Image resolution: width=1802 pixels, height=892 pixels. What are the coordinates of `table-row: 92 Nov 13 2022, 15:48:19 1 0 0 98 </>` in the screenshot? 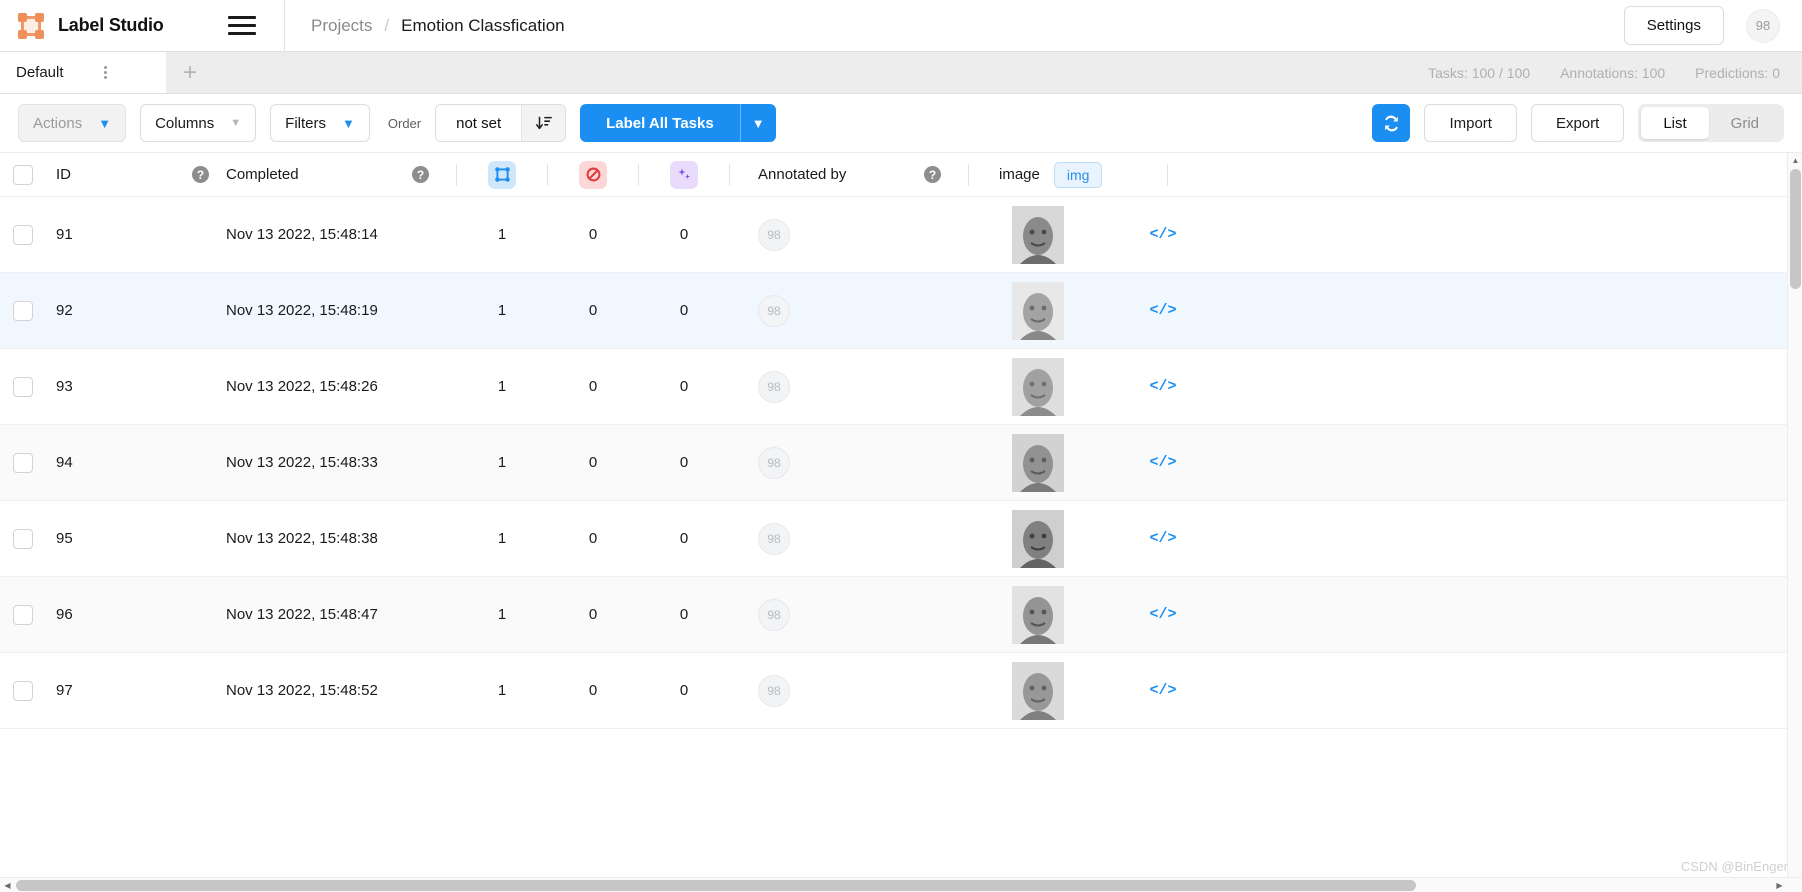 It's located at (901, 311).